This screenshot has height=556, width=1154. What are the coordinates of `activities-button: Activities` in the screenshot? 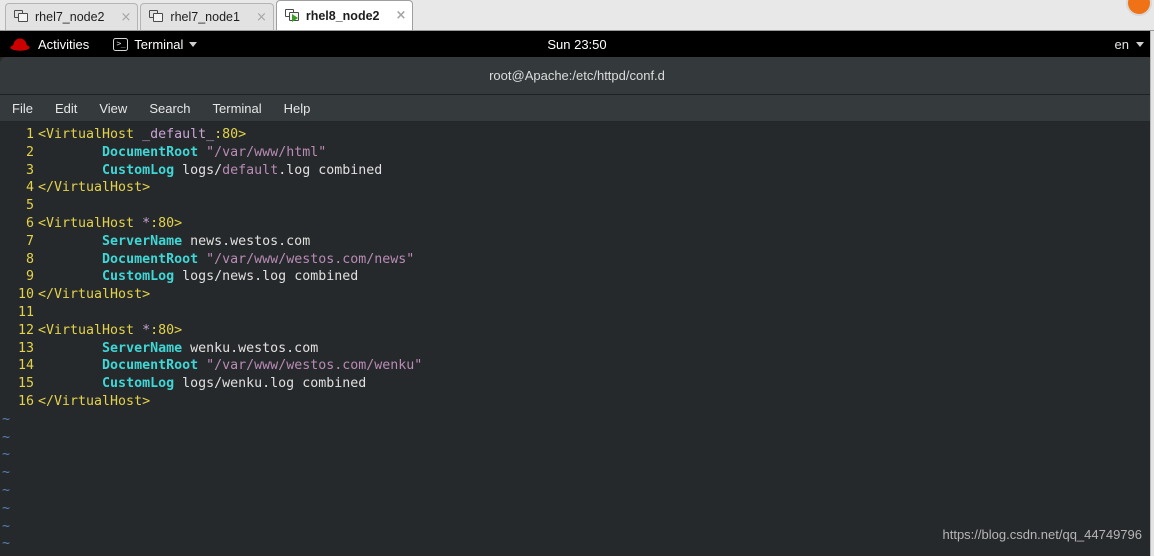 It's located at (49, 44).